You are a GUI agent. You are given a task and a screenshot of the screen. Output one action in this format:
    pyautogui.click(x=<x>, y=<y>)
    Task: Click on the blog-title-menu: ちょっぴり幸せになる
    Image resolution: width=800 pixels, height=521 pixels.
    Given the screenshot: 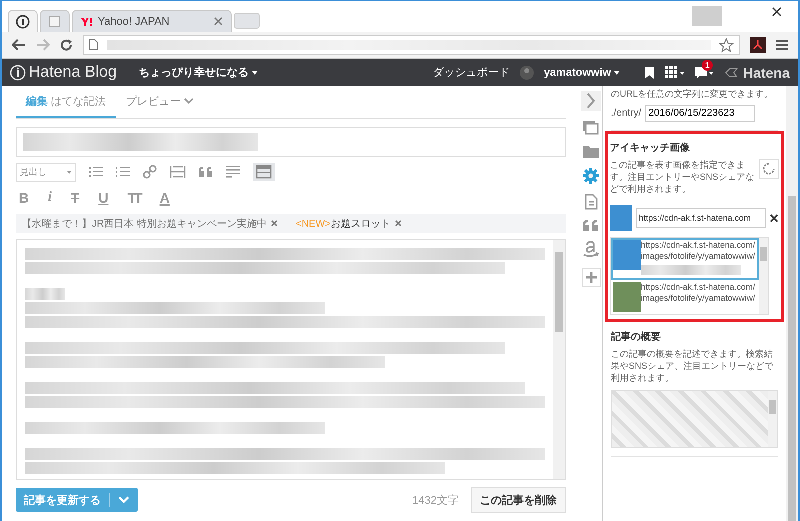 What is the action you would take?
    pyautogui.click(x=194, y=72)
    